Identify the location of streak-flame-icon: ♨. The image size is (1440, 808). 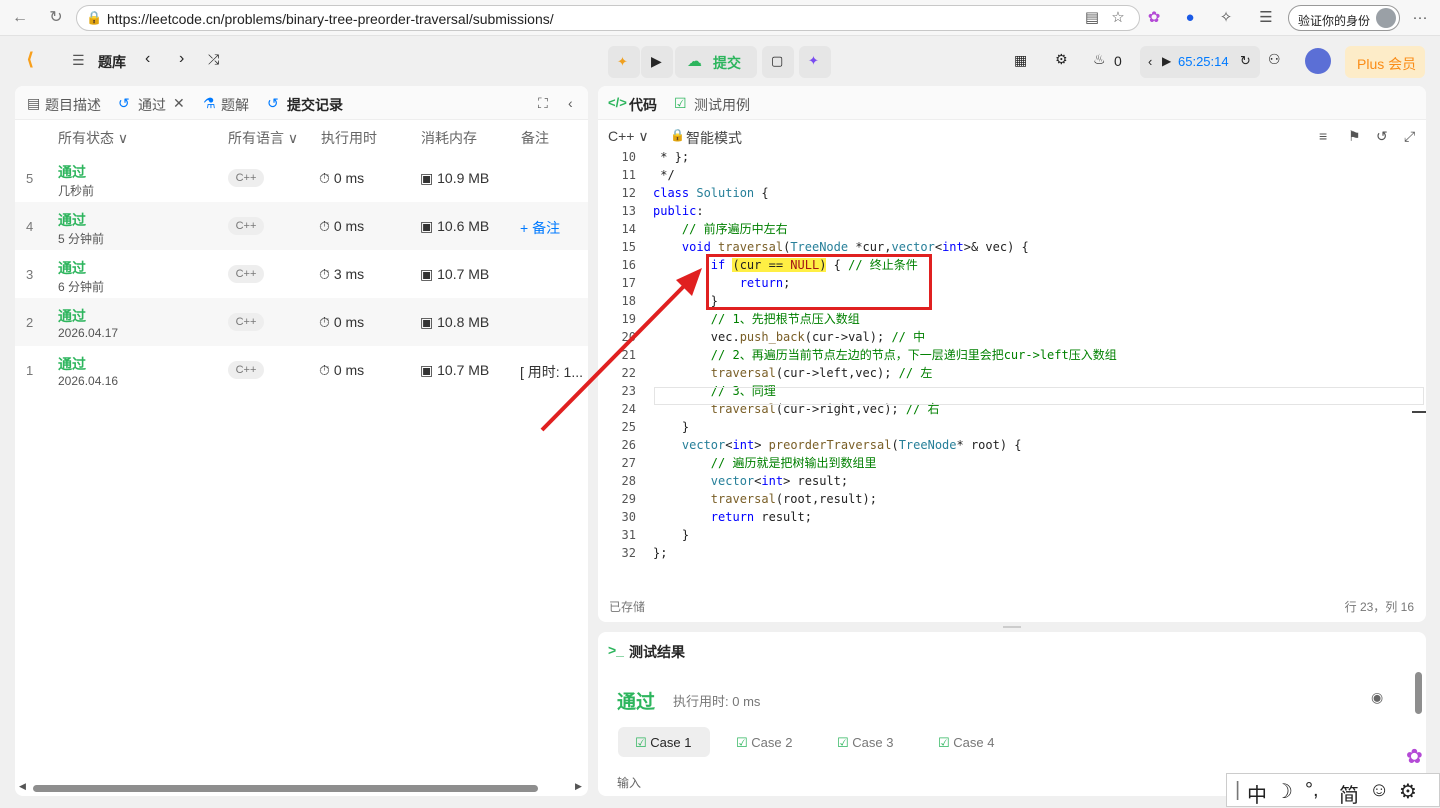
(1099, 59).